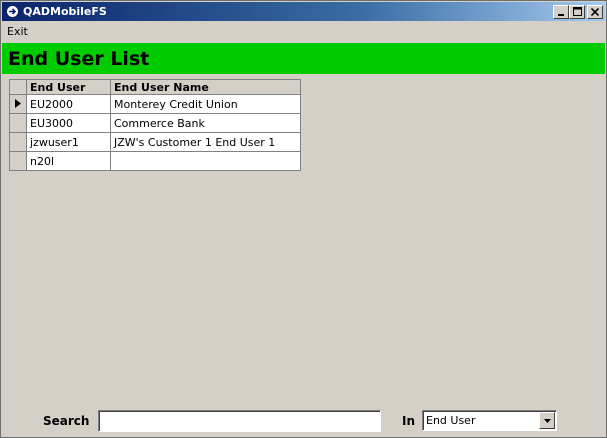 The height and width of the screenshot is (438, 607). Describe the element at coordinates (12, 12) in the screenshot. I see `app-circle-arrow-icon` at that location.